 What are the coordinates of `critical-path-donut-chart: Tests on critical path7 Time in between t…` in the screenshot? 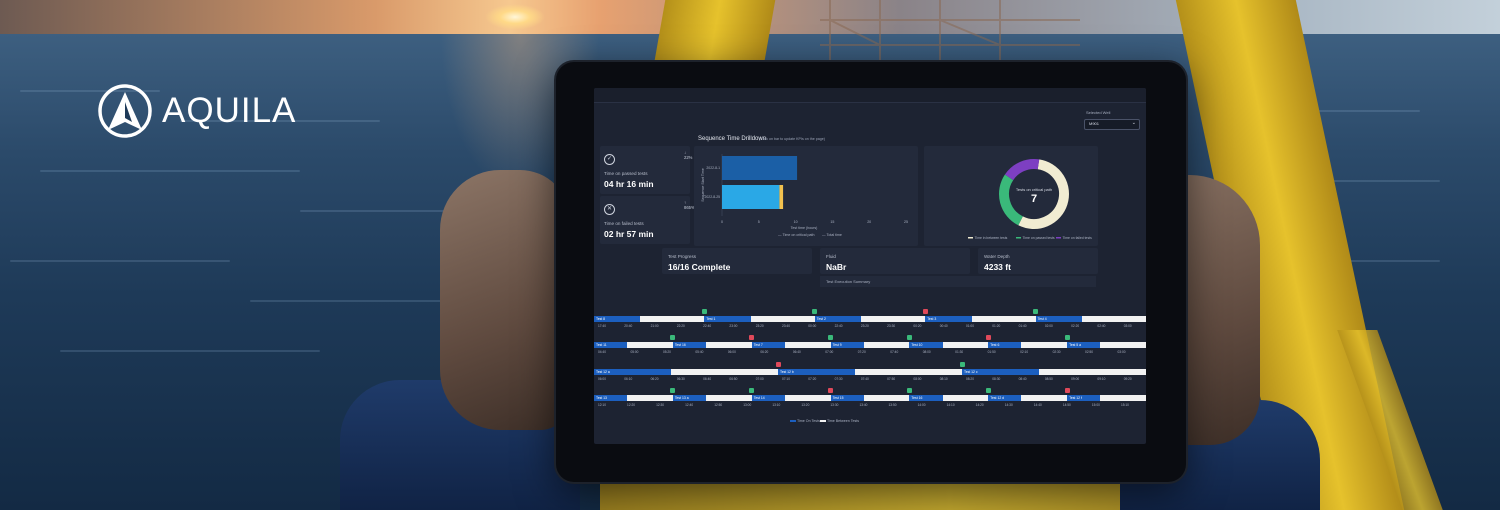 It's located at (1011, 196).